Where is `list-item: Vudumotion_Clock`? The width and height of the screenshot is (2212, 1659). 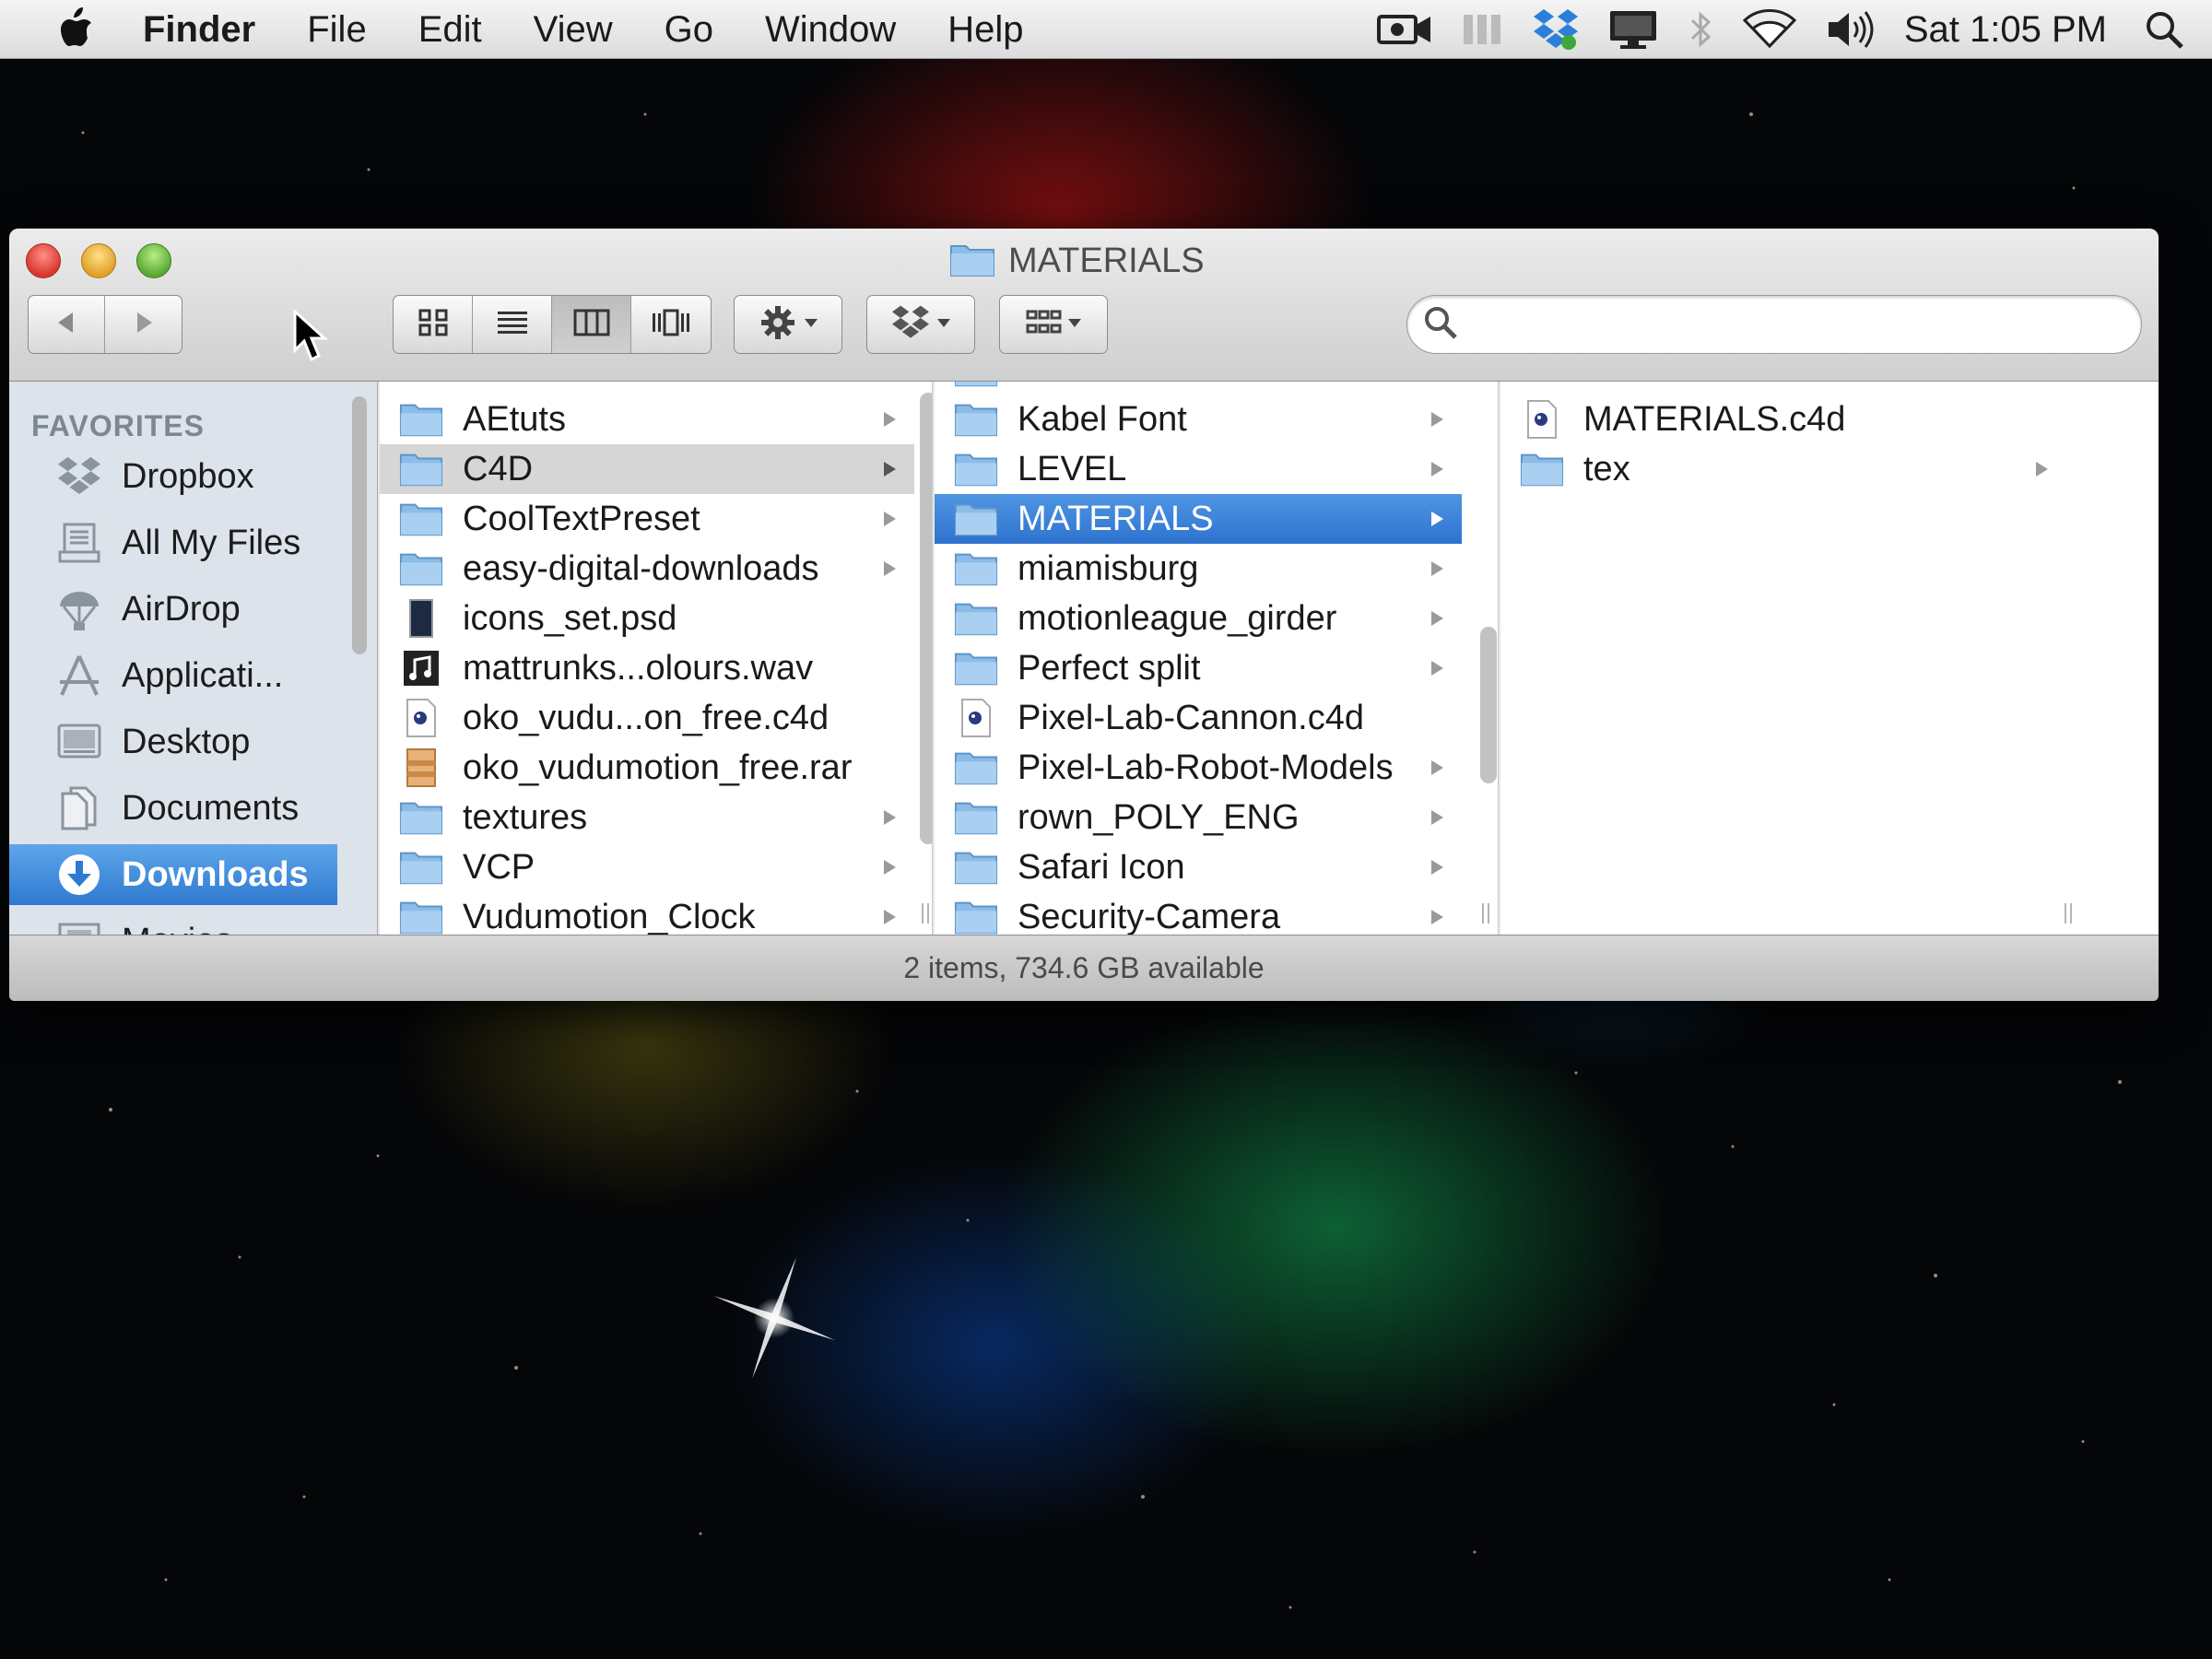
list-item: Vudumotion_Clock is located at coordinates (647, 913).